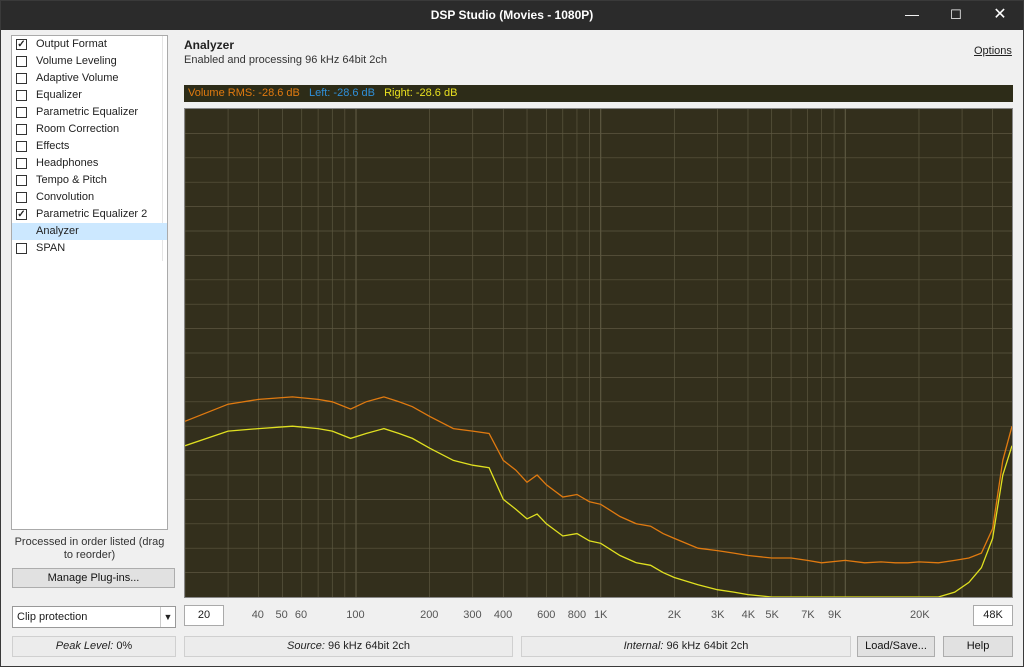 Image resolution: width=1024 pixels, height=667 pixels. I want to click on peak-label: Peak Level:, so click(84, 646).